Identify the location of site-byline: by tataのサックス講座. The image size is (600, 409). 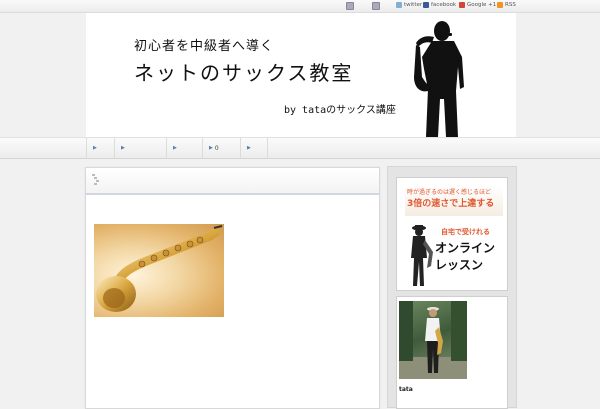
(340, 110).